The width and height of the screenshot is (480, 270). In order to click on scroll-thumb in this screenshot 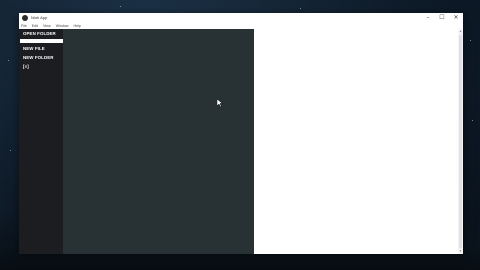, I will do `click(460, 141)`.